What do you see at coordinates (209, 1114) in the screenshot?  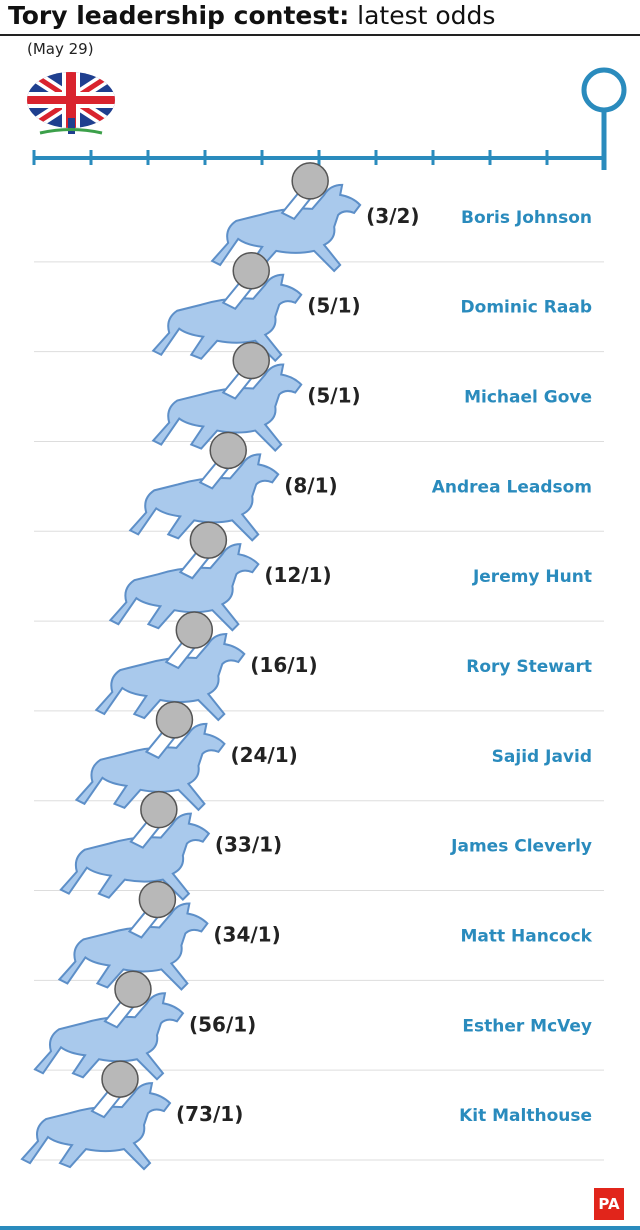 I see `odds-label: (73/1)` at bounding box center [209, 1114].